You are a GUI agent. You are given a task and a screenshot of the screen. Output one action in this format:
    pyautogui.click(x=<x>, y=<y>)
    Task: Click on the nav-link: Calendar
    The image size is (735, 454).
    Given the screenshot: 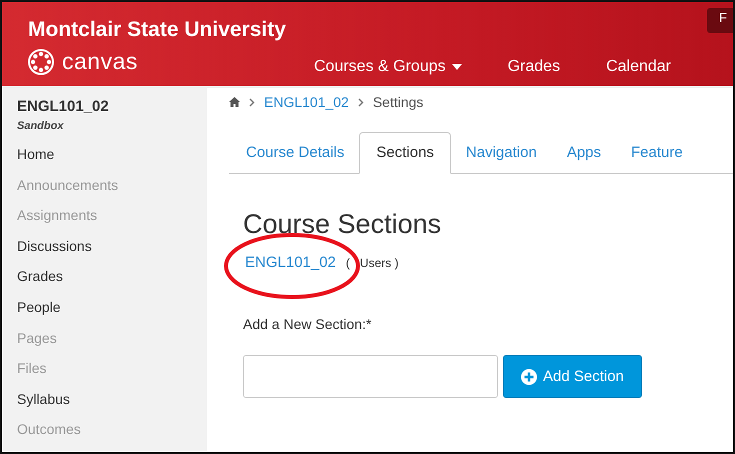 What is the action you would take?
    pyautogui.click(x=639, y=67)
    